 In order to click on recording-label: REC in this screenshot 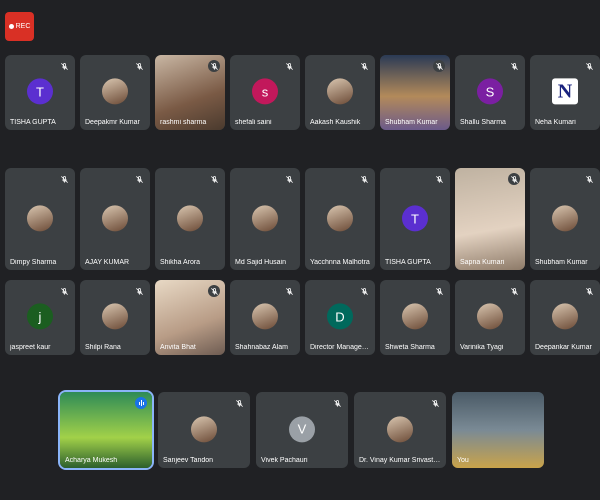, I will do `click(23, 26)`.